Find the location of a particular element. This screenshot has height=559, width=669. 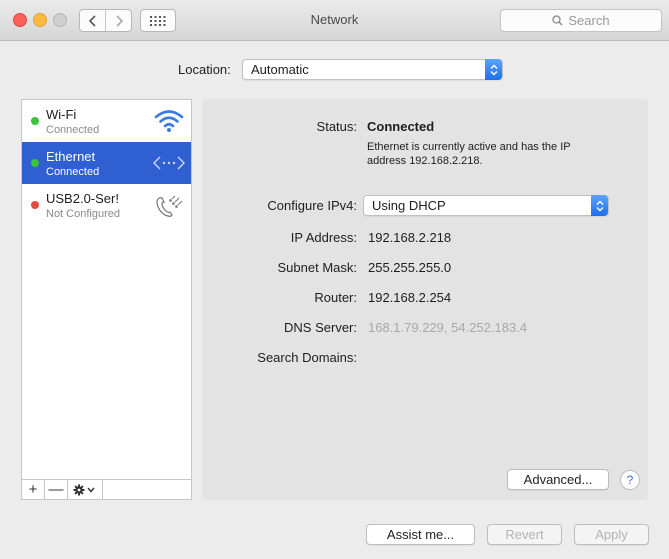

apply-button: Apply is located at coordinates (611, 534).